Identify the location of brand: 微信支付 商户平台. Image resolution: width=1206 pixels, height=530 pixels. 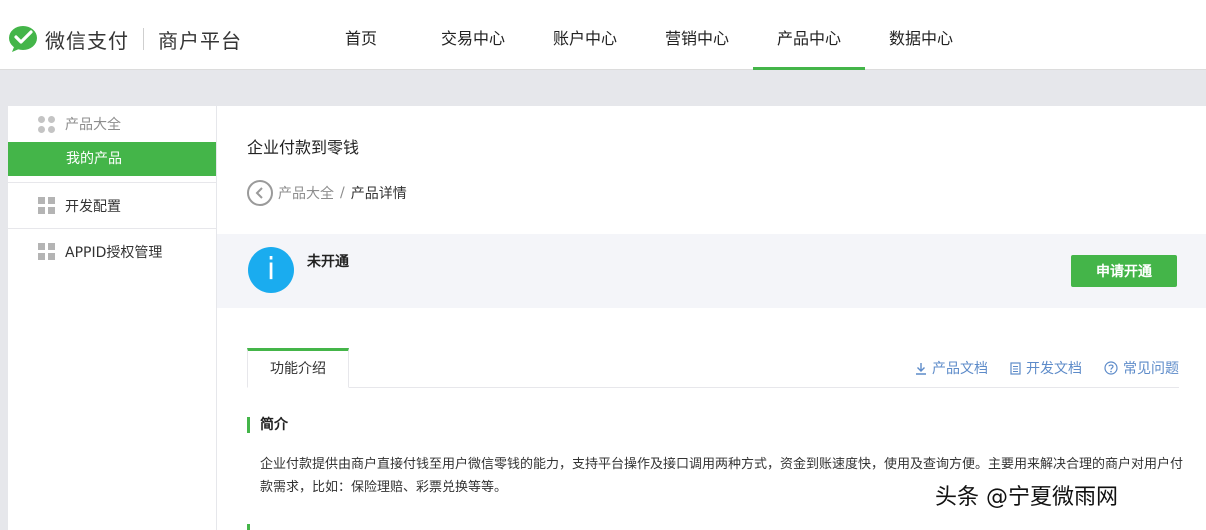
(125, 39).